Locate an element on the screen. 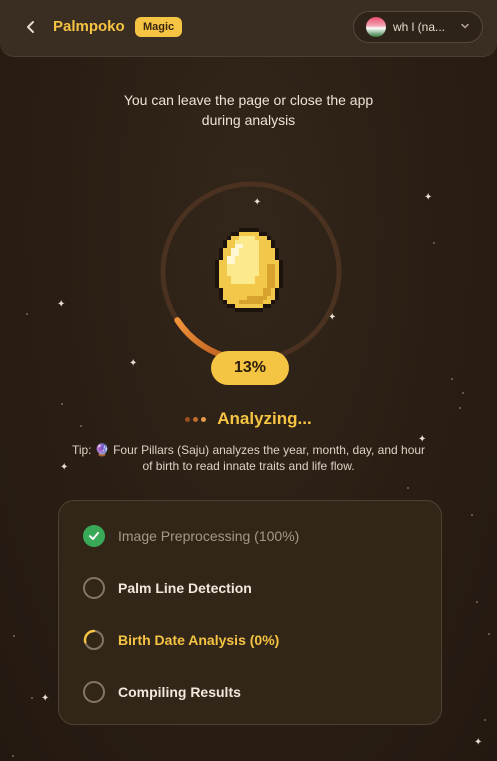 This screenshot has height=761, width=497. chevron-left-icon is located at coordinates (30, 27).